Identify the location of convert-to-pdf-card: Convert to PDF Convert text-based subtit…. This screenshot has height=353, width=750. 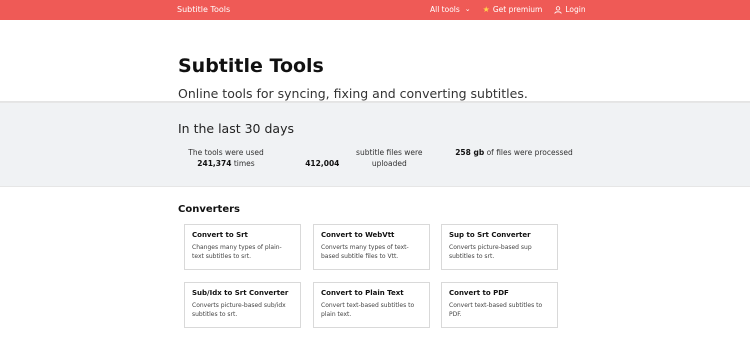
(499, 305).